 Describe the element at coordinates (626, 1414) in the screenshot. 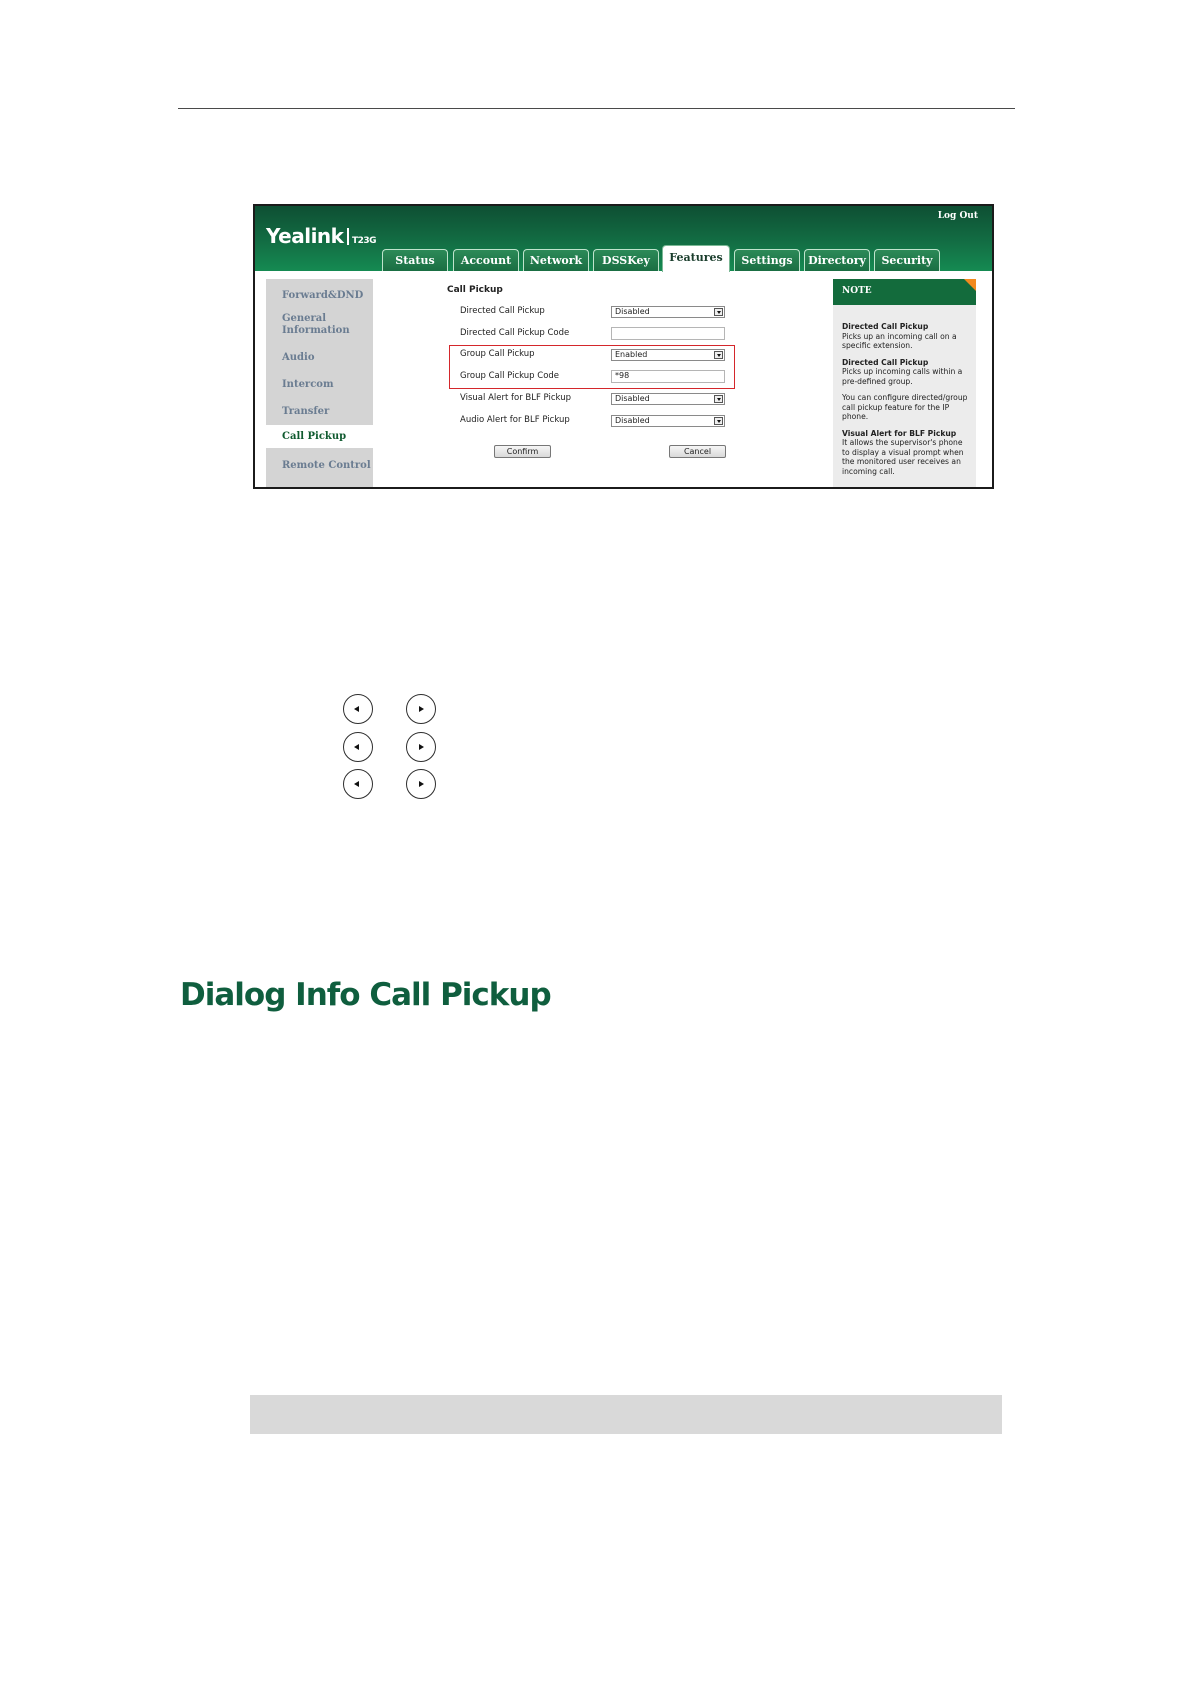

I see `note-bar` at that location.